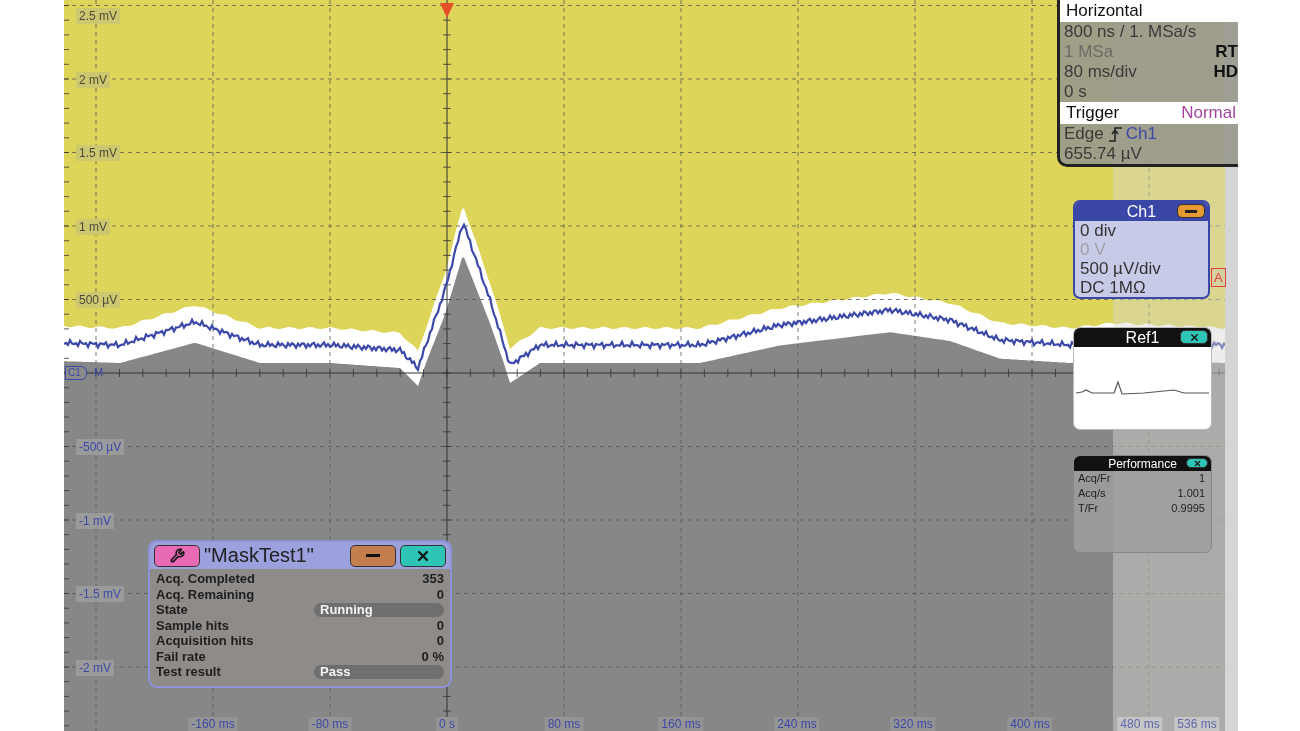  Describe the element at coordinates (1092, 493) in the screenshot. I see `metric-label: Acq/s` at that location.